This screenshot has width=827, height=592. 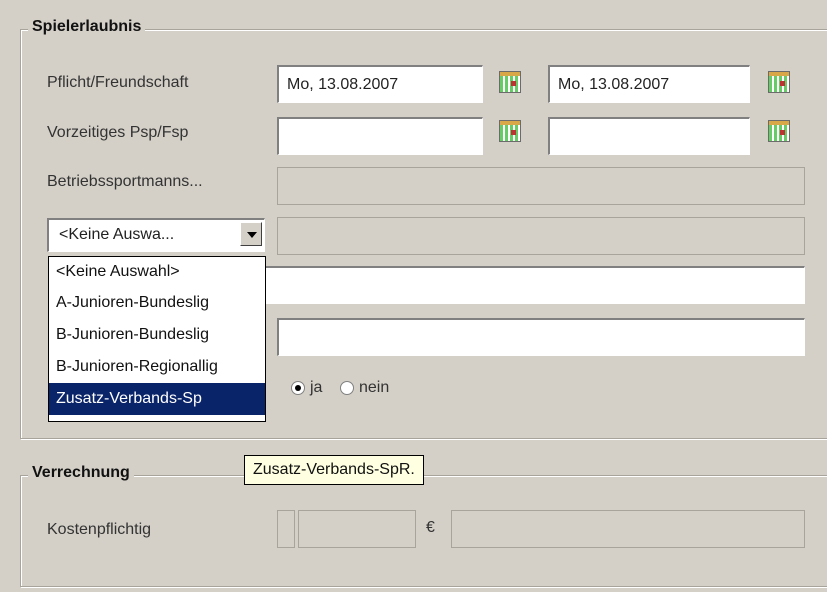 What do you see at coordinates (87, 27) in the screenshot?
I see `spielerlaubnis-title: Spielerlaubnis` at bounding box center [87, 27].